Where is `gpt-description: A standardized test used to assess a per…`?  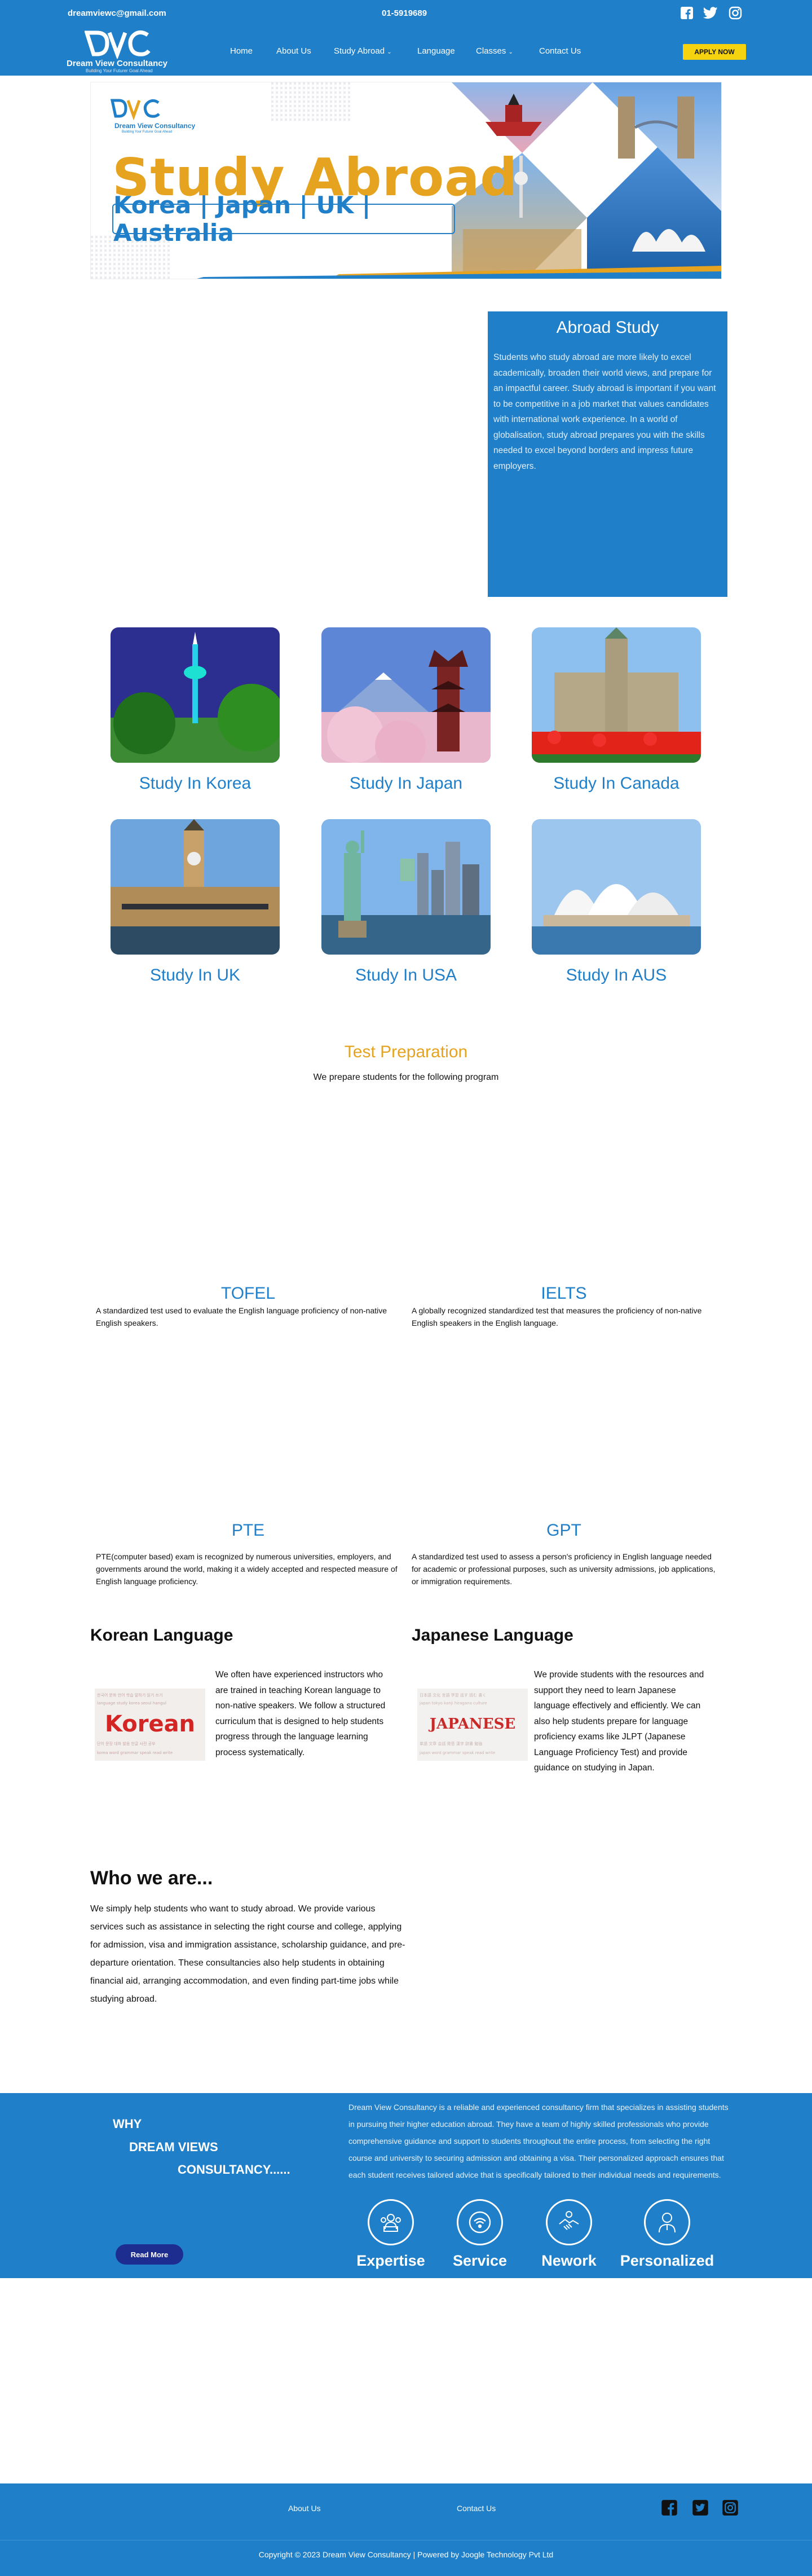 gpt-description: A standardized test used to assess a per… is located at coordinates (564, 1569).